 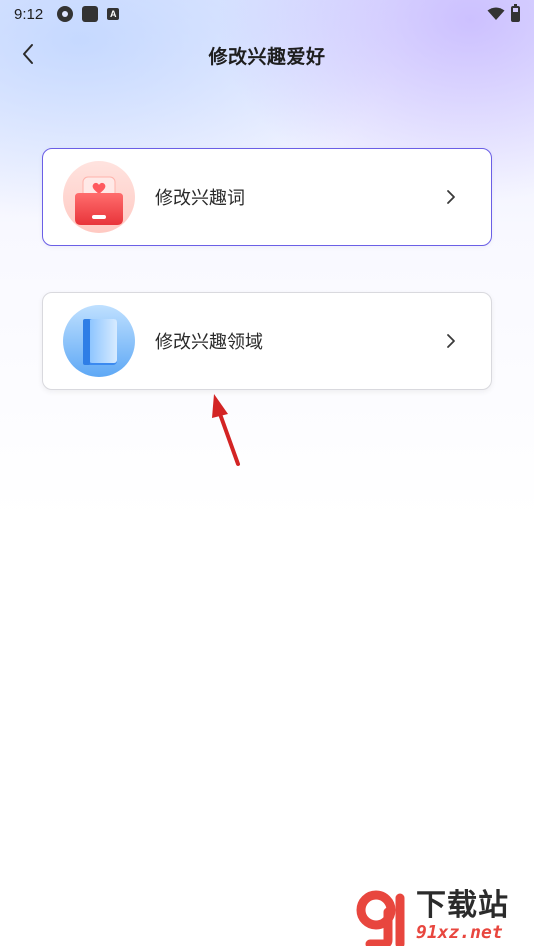 What do you see at coordinates (267, 197) in the screenshot?
I see `option-edit-interest-words: 修改兴趣词` at bounding box center [267, 197].